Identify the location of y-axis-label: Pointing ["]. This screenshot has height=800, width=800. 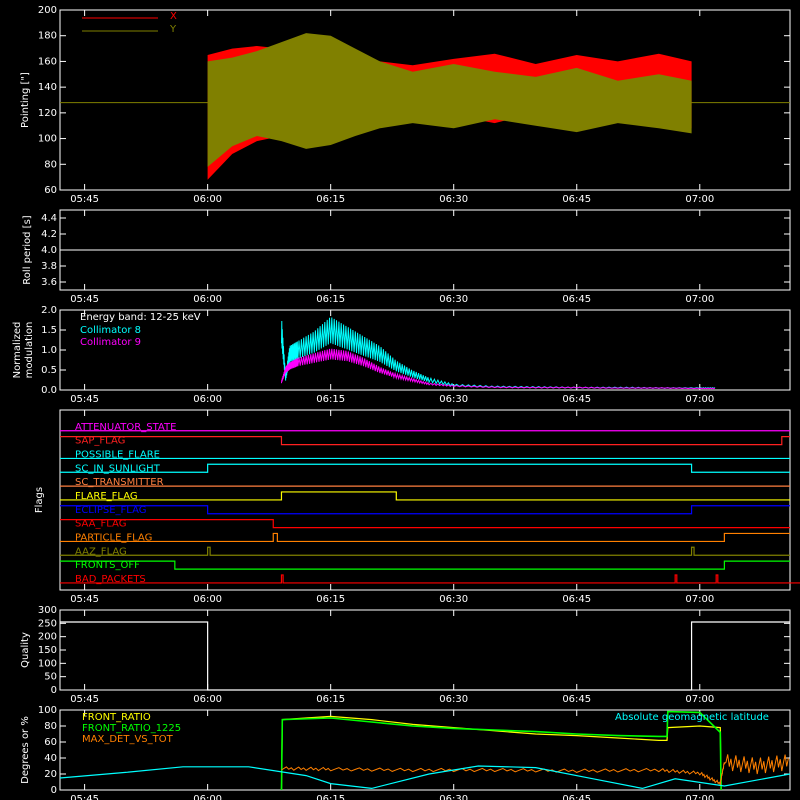
(25, 100).